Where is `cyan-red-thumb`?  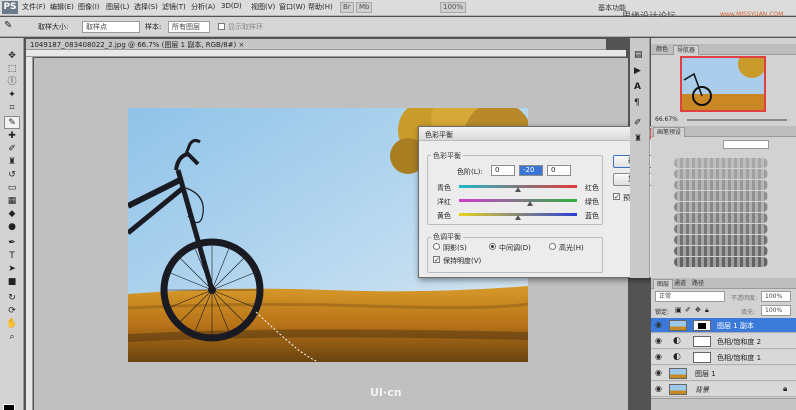
cyan-red-thumb is located at coordinates (518, 189).